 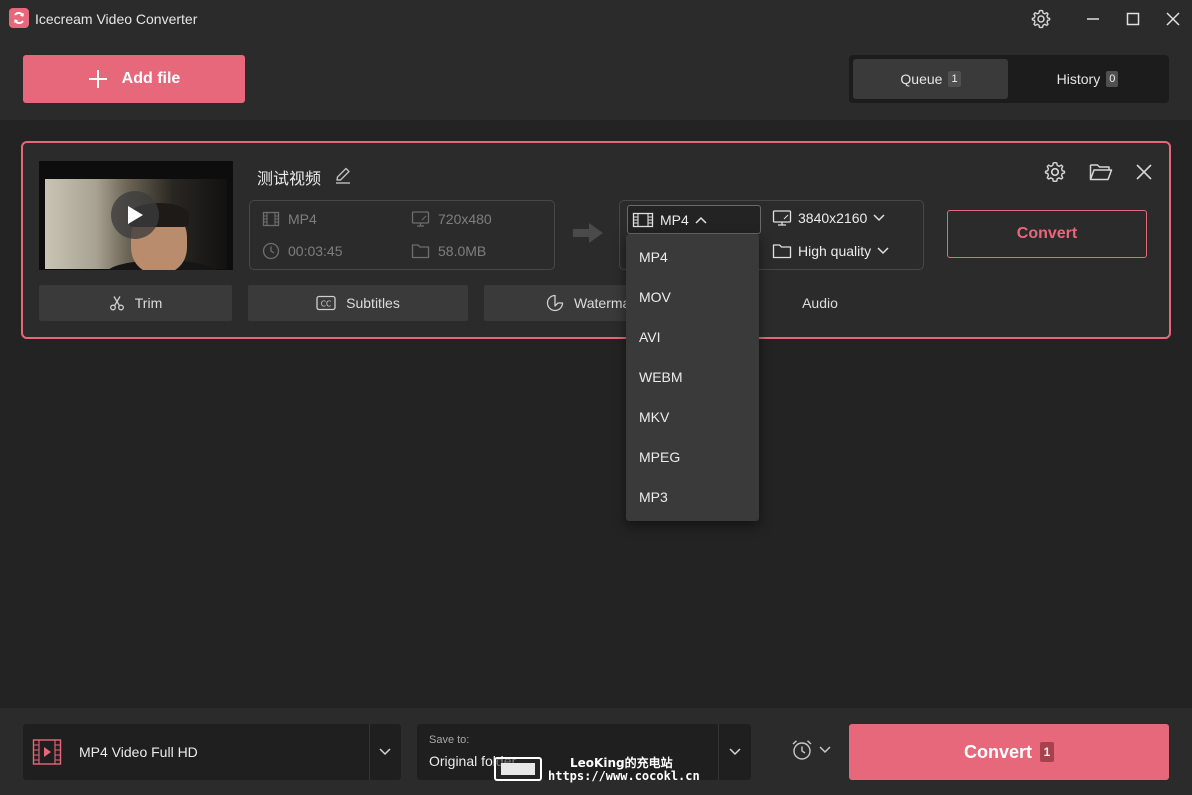 I want to click on format-dropdown-menu: MP4 MOV AVI WEBM MKV MPEG MP3, so click(x=692, y=377).